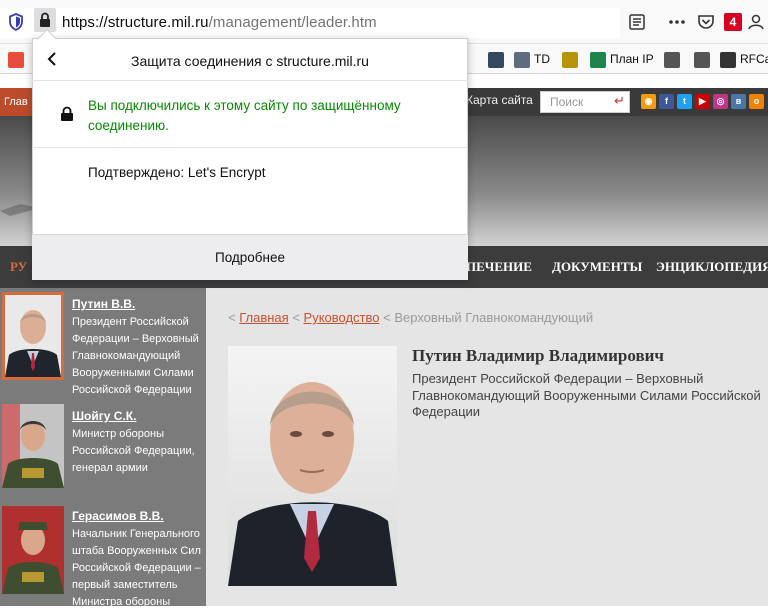 The width and height of the screenshot is (768, 611). I want to click on site-identity-button, so click(45, 20).